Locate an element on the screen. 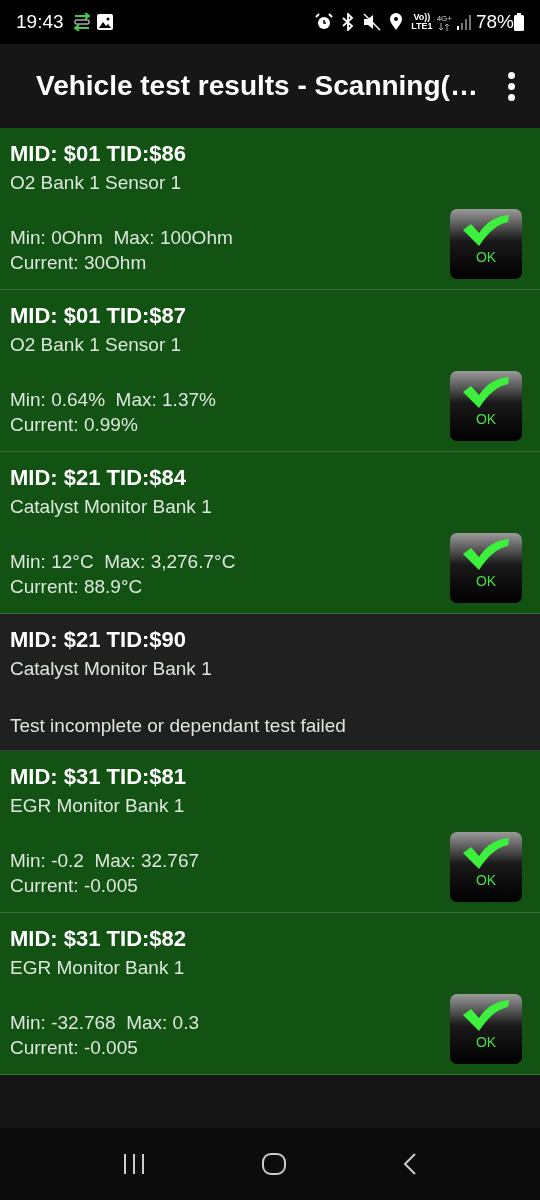 This screenshot has height=1200, width=540. incomplete-result-row: MID: $21 TID:$90 Catalyst Monitor Bank 1 Test incomplete or dependant test failed is located at coordinates (270, 682).